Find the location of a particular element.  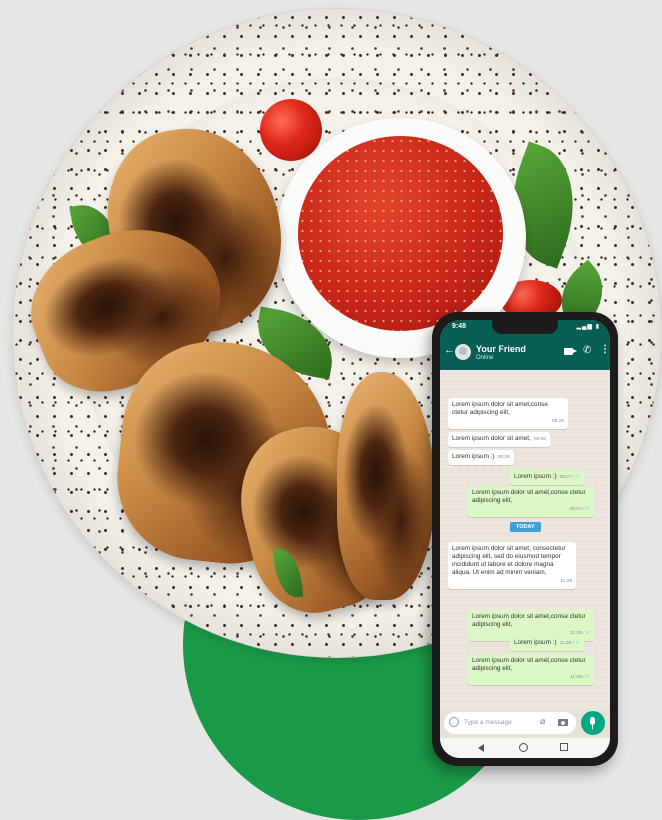

sauce is located at coordinates (400, 233).